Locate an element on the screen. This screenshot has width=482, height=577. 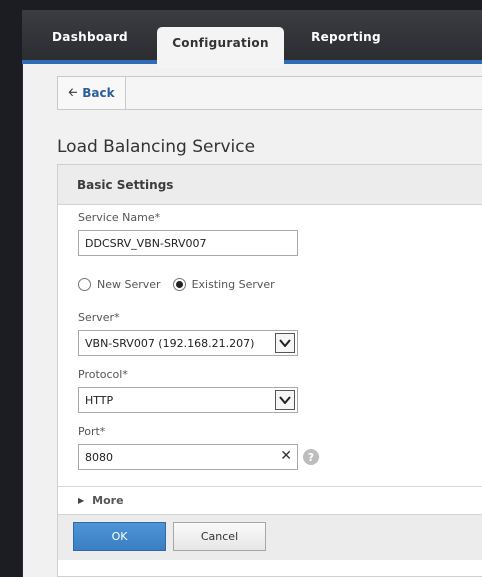
protocol-select: HTTP is located at coordinates (188, 400).